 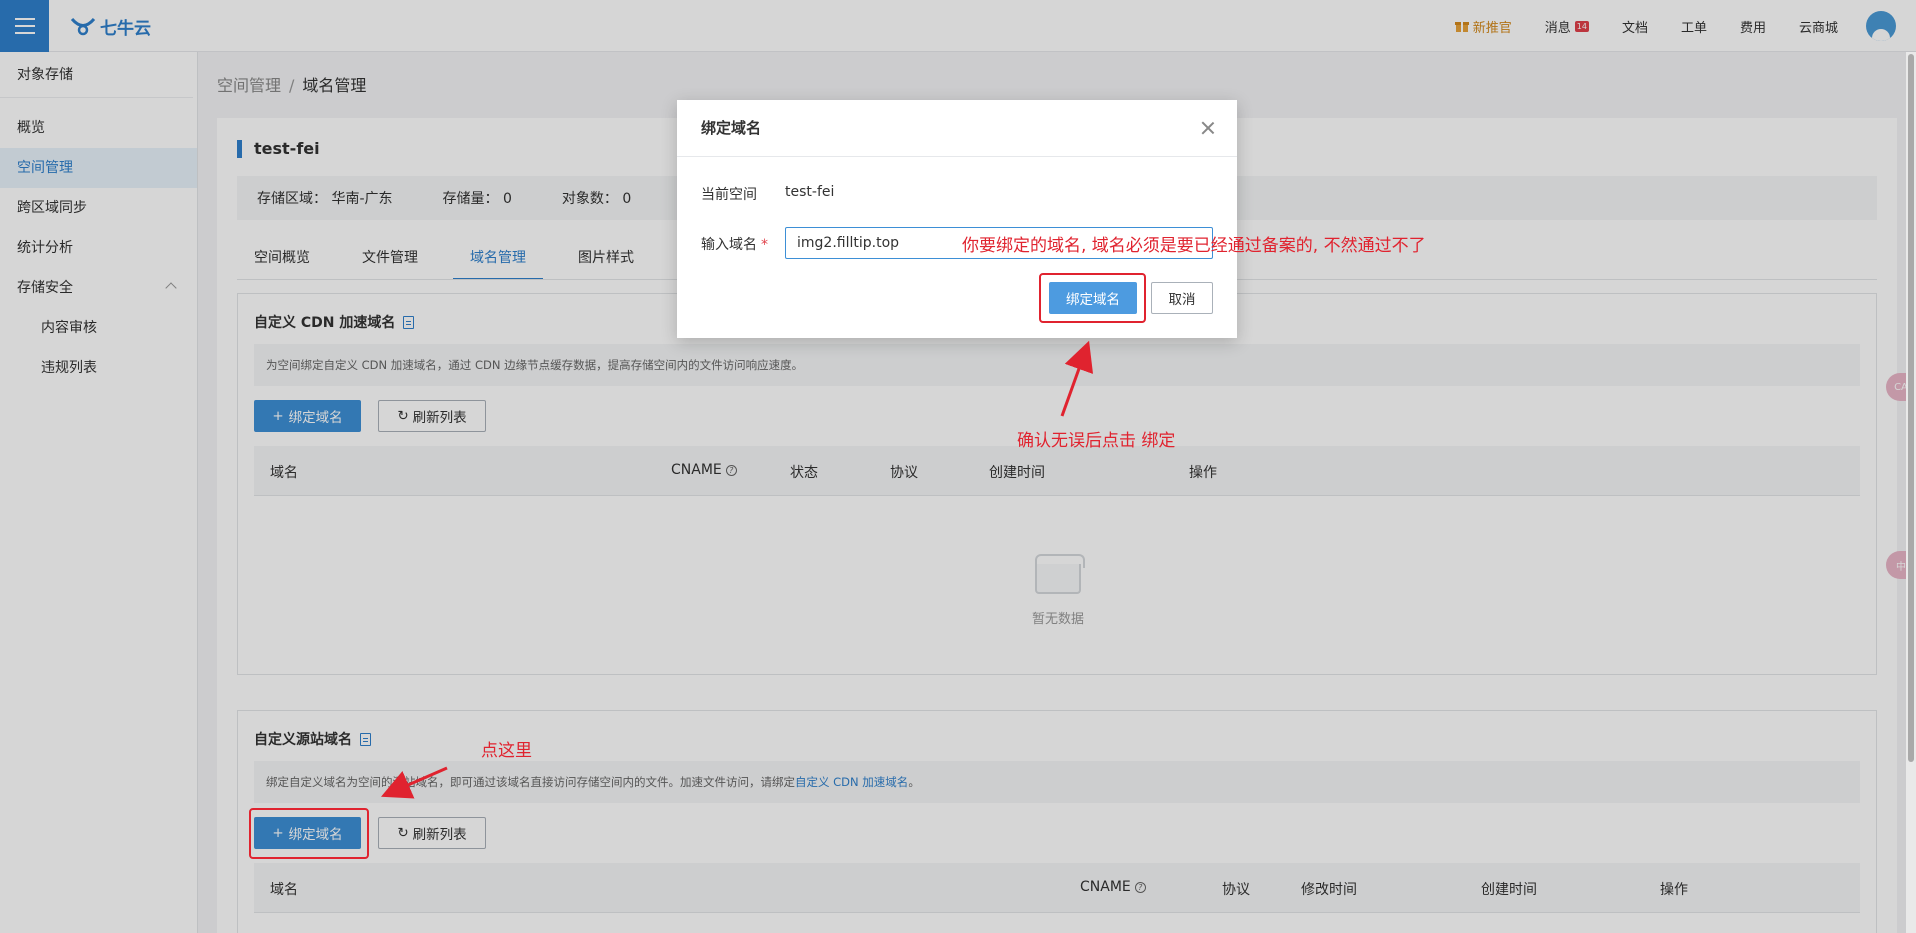 What do you see at coordinates (1182, 298) in the screenshot?
I see `cancel-button: 取消` at bounding box center [1182, 298].